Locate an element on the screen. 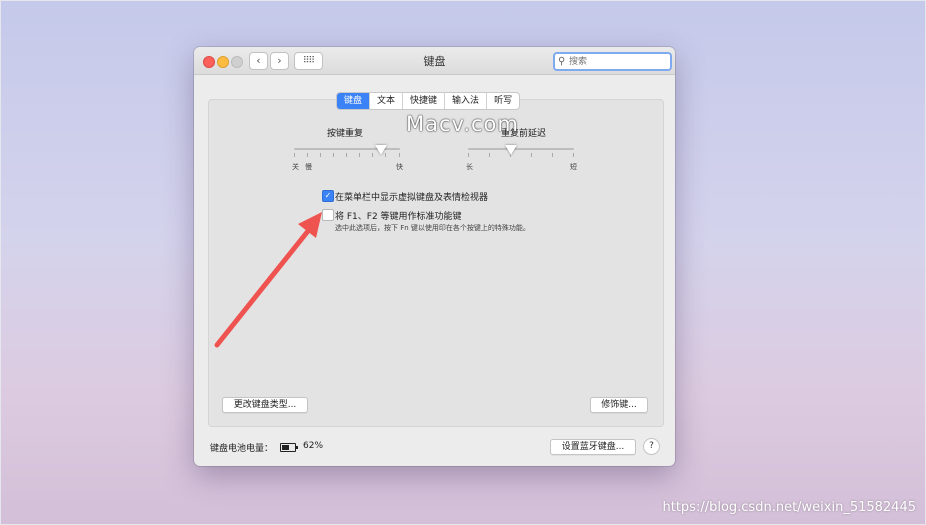 Image resolution: width=926 pixels, height=525 pixels. search-icon: ⚲ is located at coordinates (562, 61).